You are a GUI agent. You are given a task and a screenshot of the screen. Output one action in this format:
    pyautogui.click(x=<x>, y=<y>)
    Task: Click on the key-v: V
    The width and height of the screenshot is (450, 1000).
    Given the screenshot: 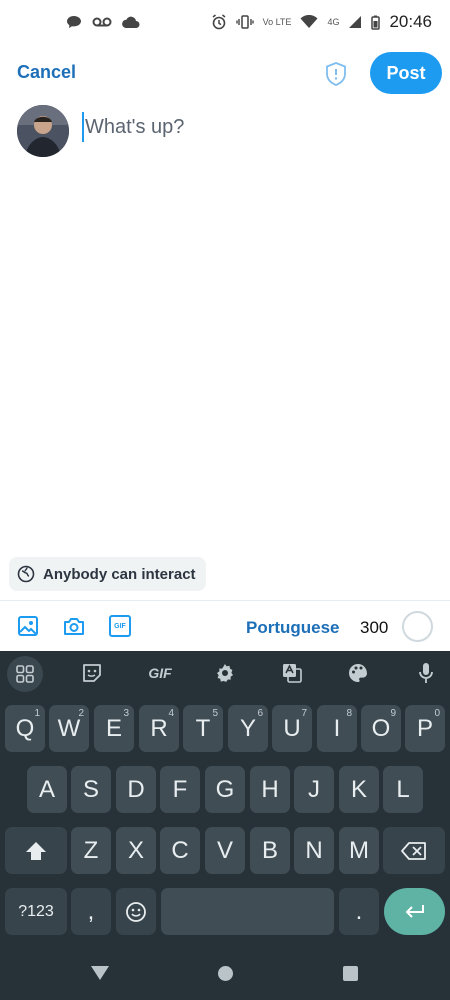 What is the action you would take?
    pyautogui.click(x=225, y=850)
    